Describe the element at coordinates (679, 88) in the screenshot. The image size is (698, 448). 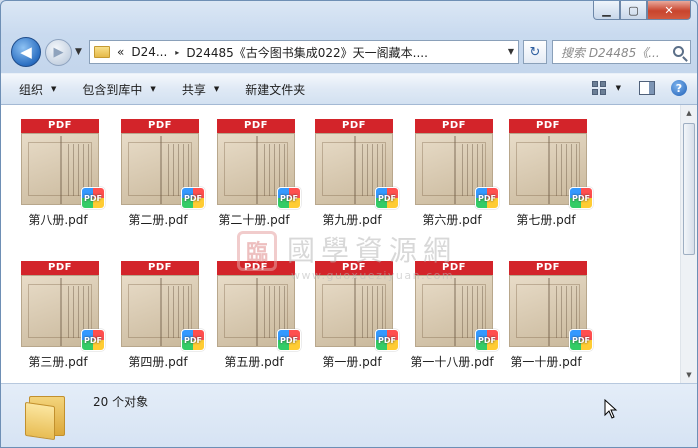
I see `help-icon: ?` at that location.